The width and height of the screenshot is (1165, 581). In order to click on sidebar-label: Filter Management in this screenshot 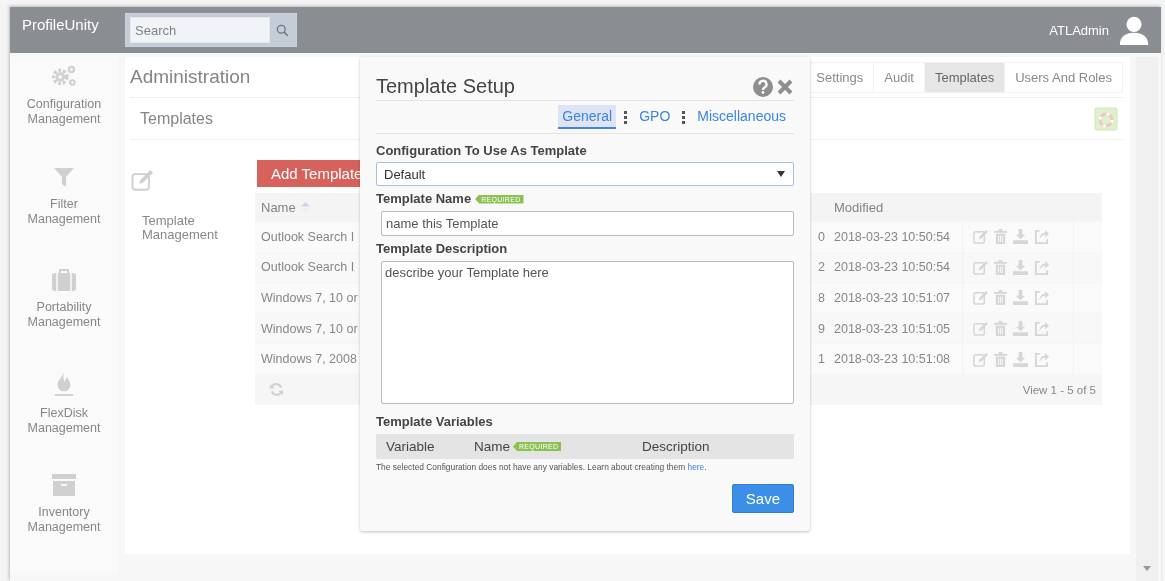, I will do `click(64, 212)`.